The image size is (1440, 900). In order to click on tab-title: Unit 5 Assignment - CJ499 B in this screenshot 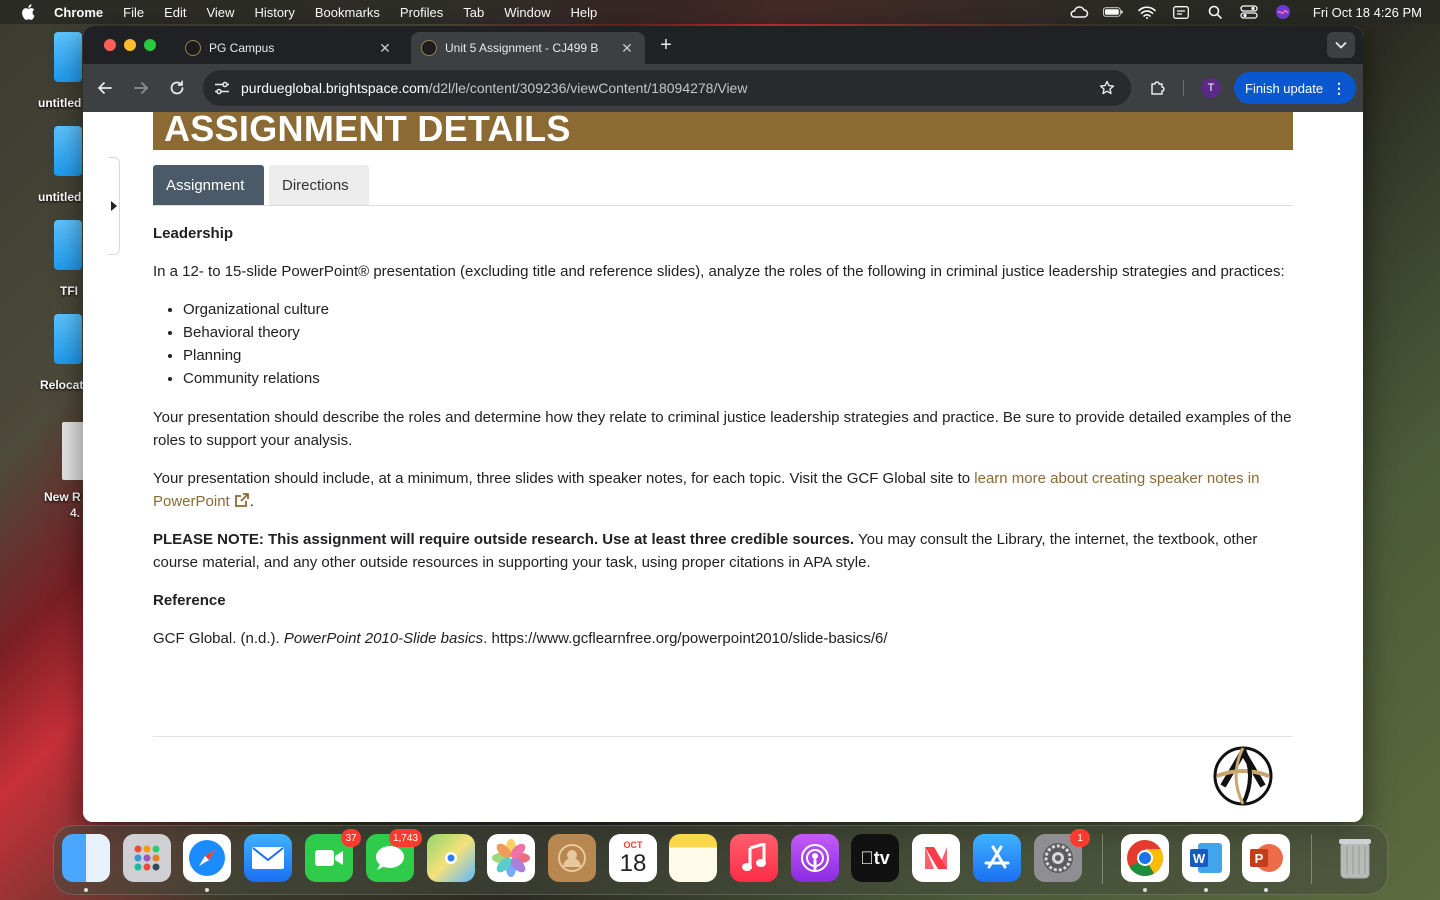, I will do `click(522, 48)`.